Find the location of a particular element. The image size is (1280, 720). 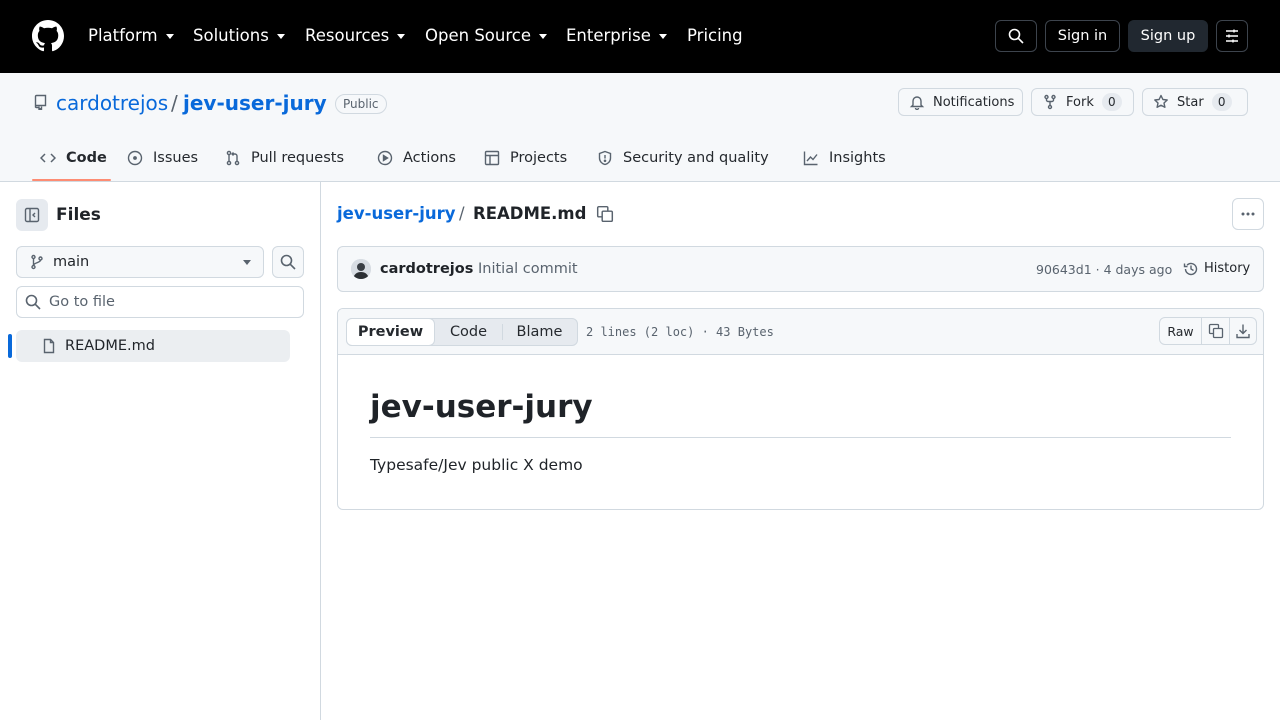

nav-platform: Platform is located at coordinates (131, 36).